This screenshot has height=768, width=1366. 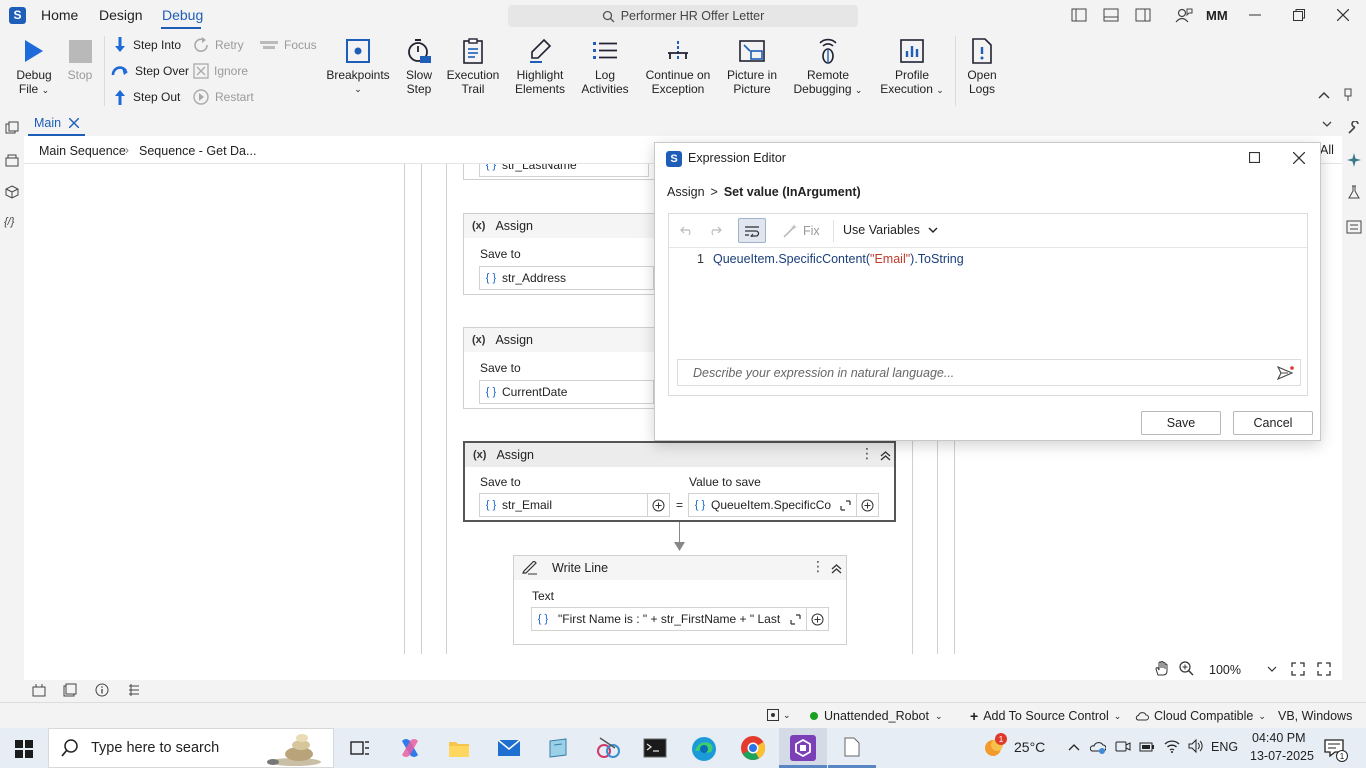 What do you see at coordinates (687, 231) in the screenshot?
I see `undo-icon` at bounding box center [687, 231].